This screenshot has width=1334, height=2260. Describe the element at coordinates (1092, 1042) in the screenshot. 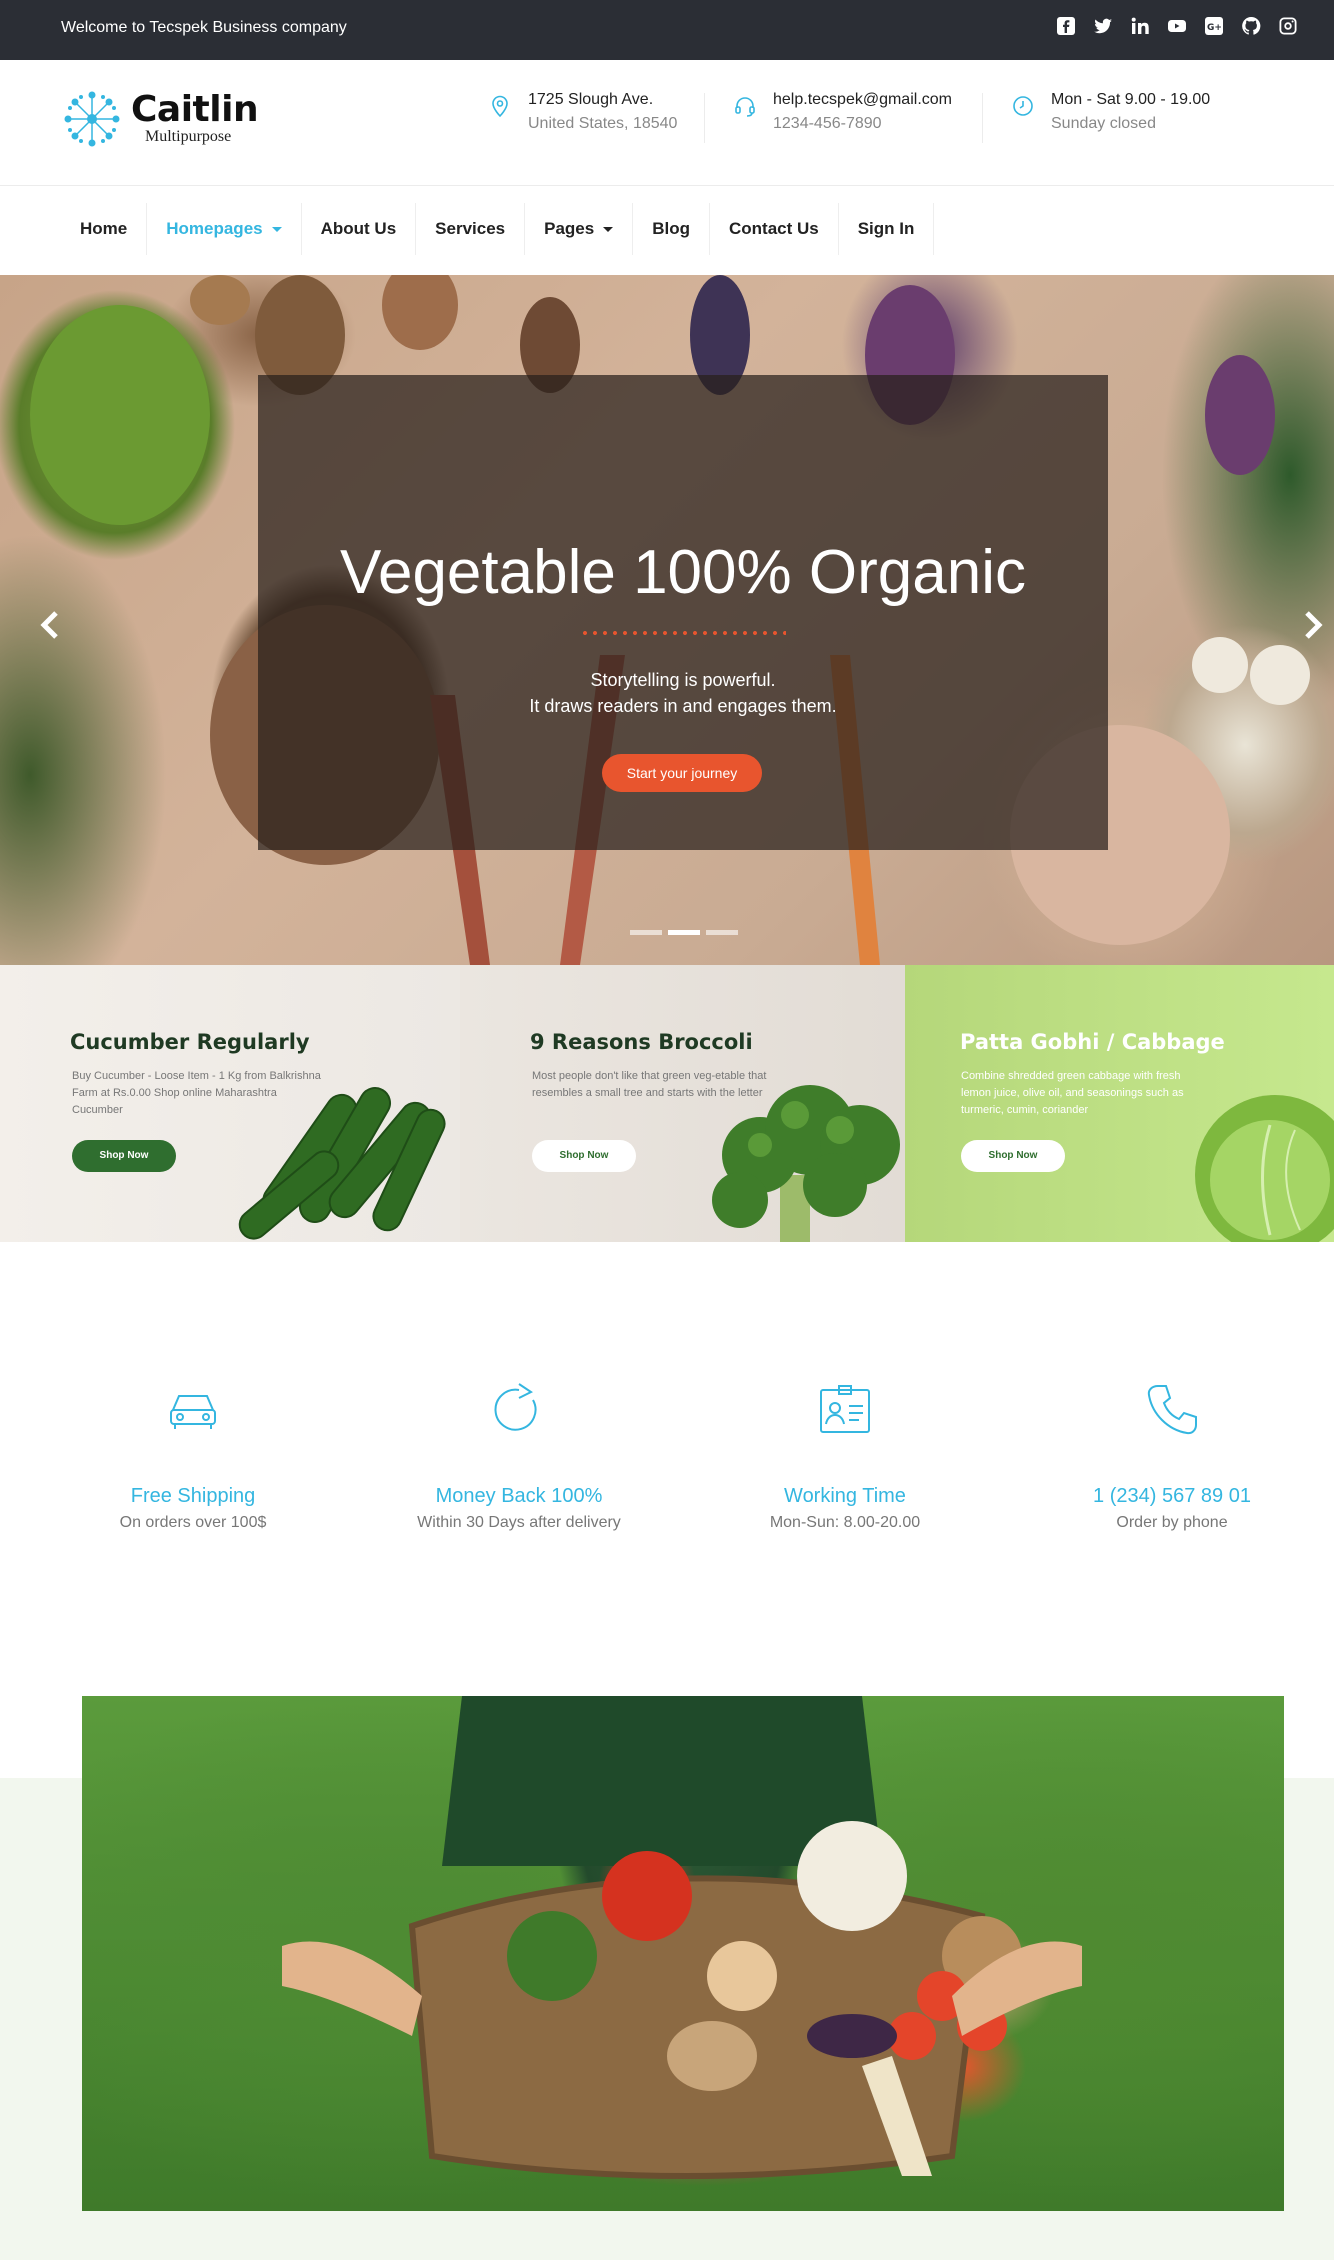

I see `promo-title: Patta Gobhi / Cabbage` at that location.